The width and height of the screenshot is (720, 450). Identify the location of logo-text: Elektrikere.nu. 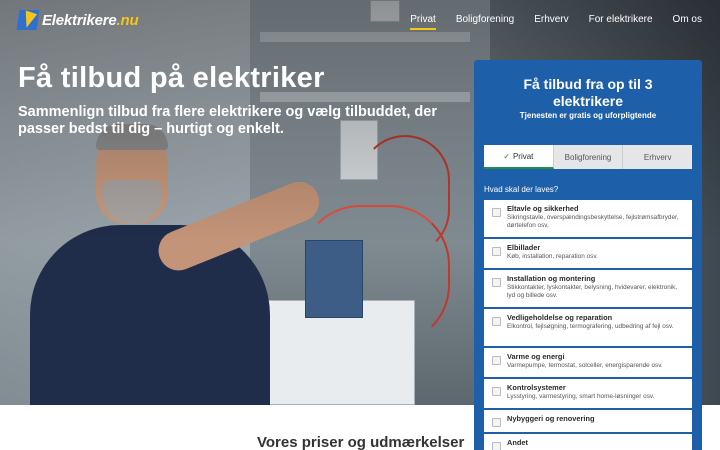
(90, 20).